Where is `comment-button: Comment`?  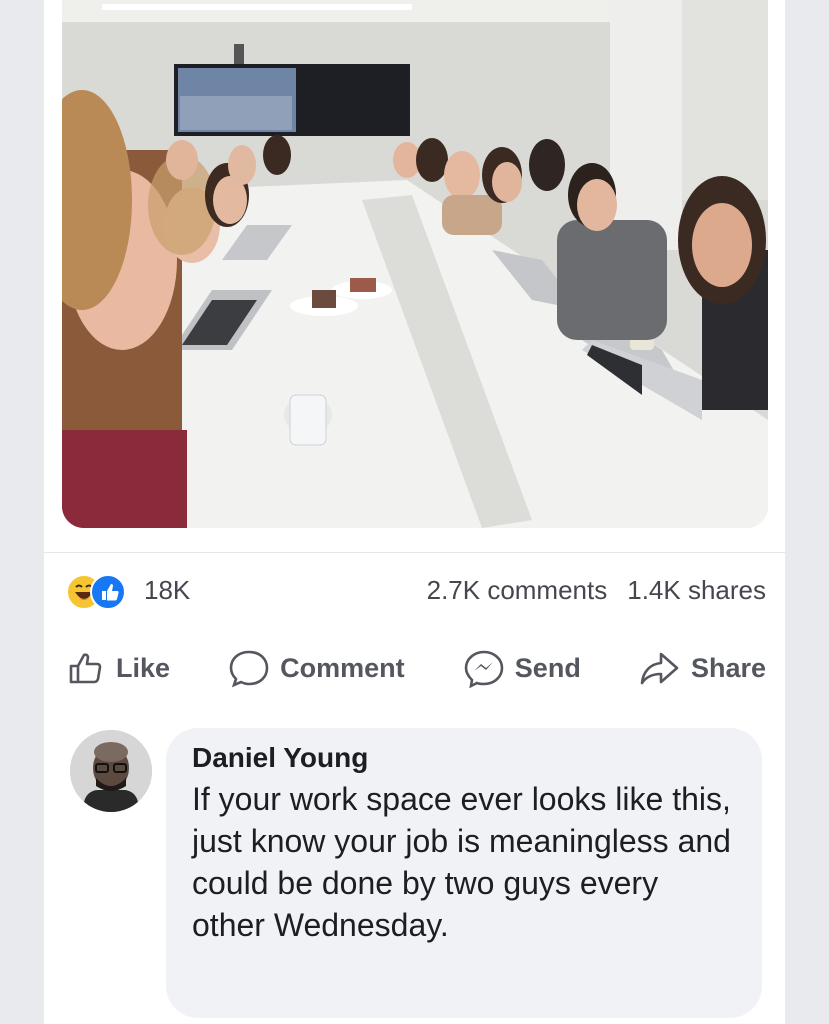
comment-button: Comment is located at coordinates (316, 668).